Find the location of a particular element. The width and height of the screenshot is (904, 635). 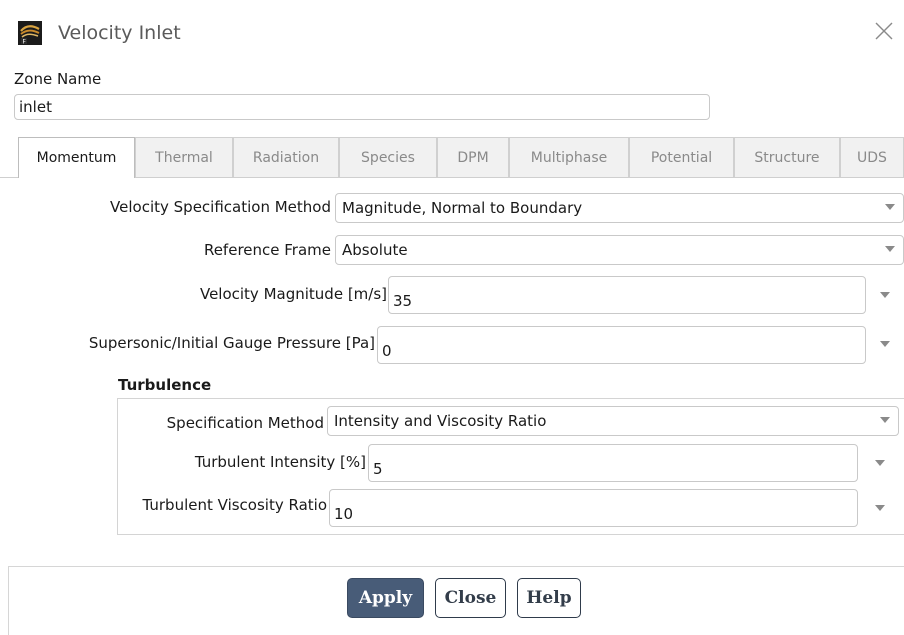

turbulent-intensity-options-icon is located at coordinates (880, 463).